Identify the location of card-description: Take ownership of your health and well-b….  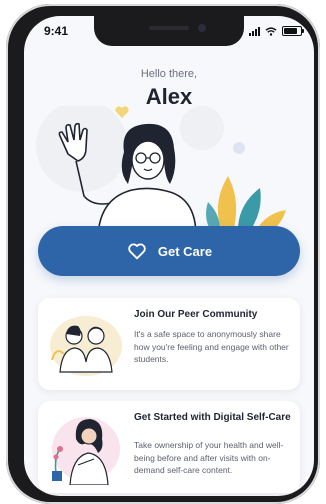
(209, 457).